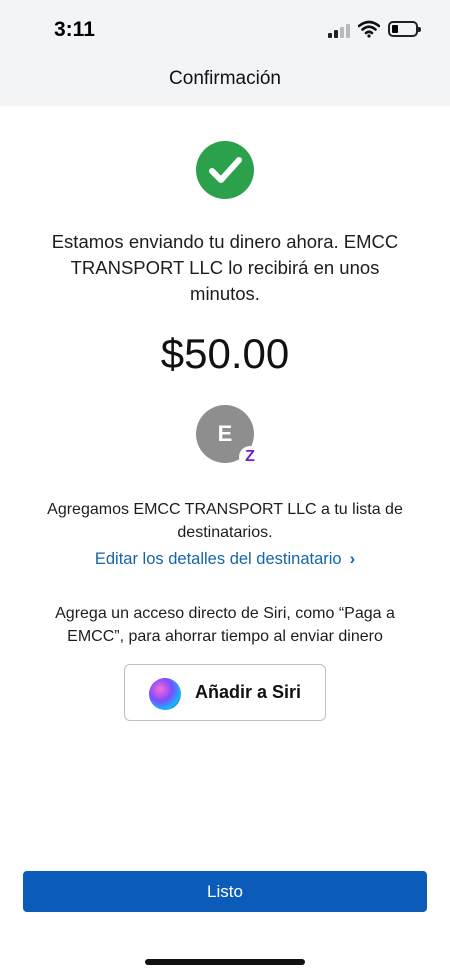 The height and width of the screenshot is (975, 450). I want to click on status-time: 3:11, so click(74, 29).